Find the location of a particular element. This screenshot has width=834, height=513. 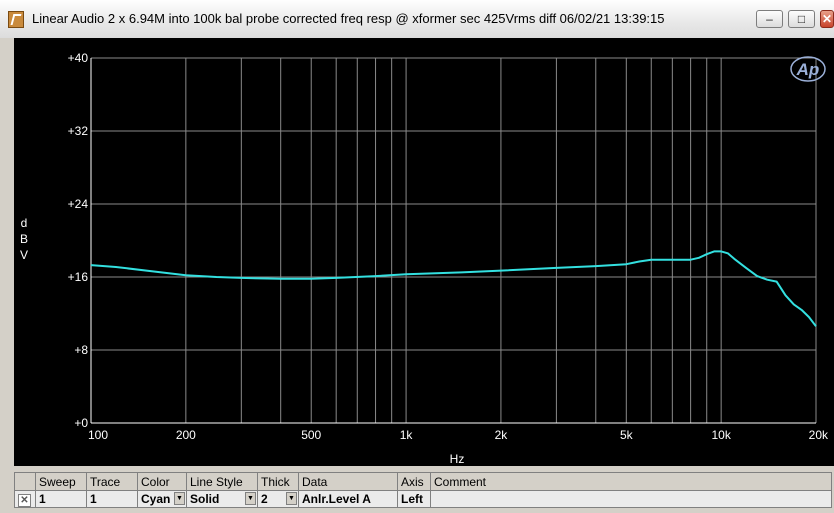

trace-enable-checkbox: ✕ is located at coordinates (25, 499).